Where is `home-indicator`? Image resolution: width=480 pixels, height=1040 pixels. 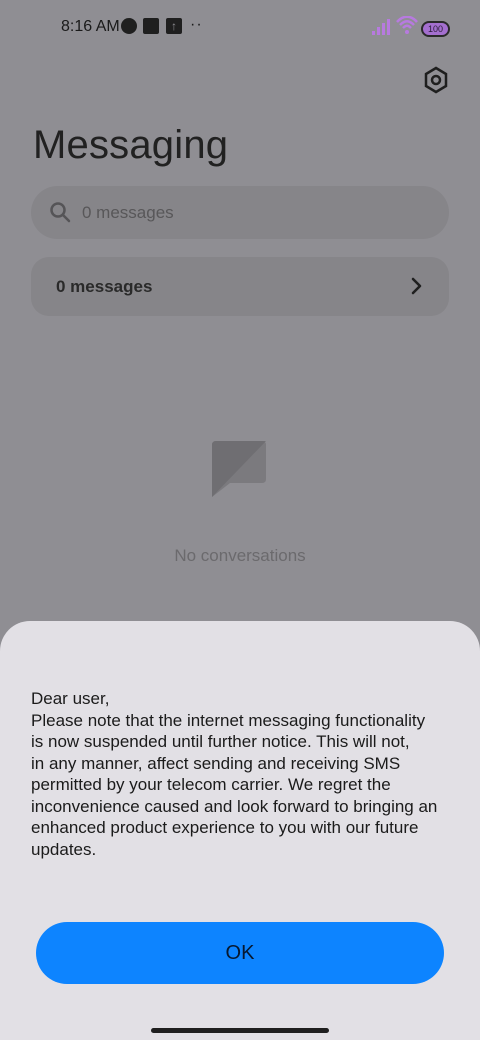
home-indicator is located at coordinates (240, 1030).